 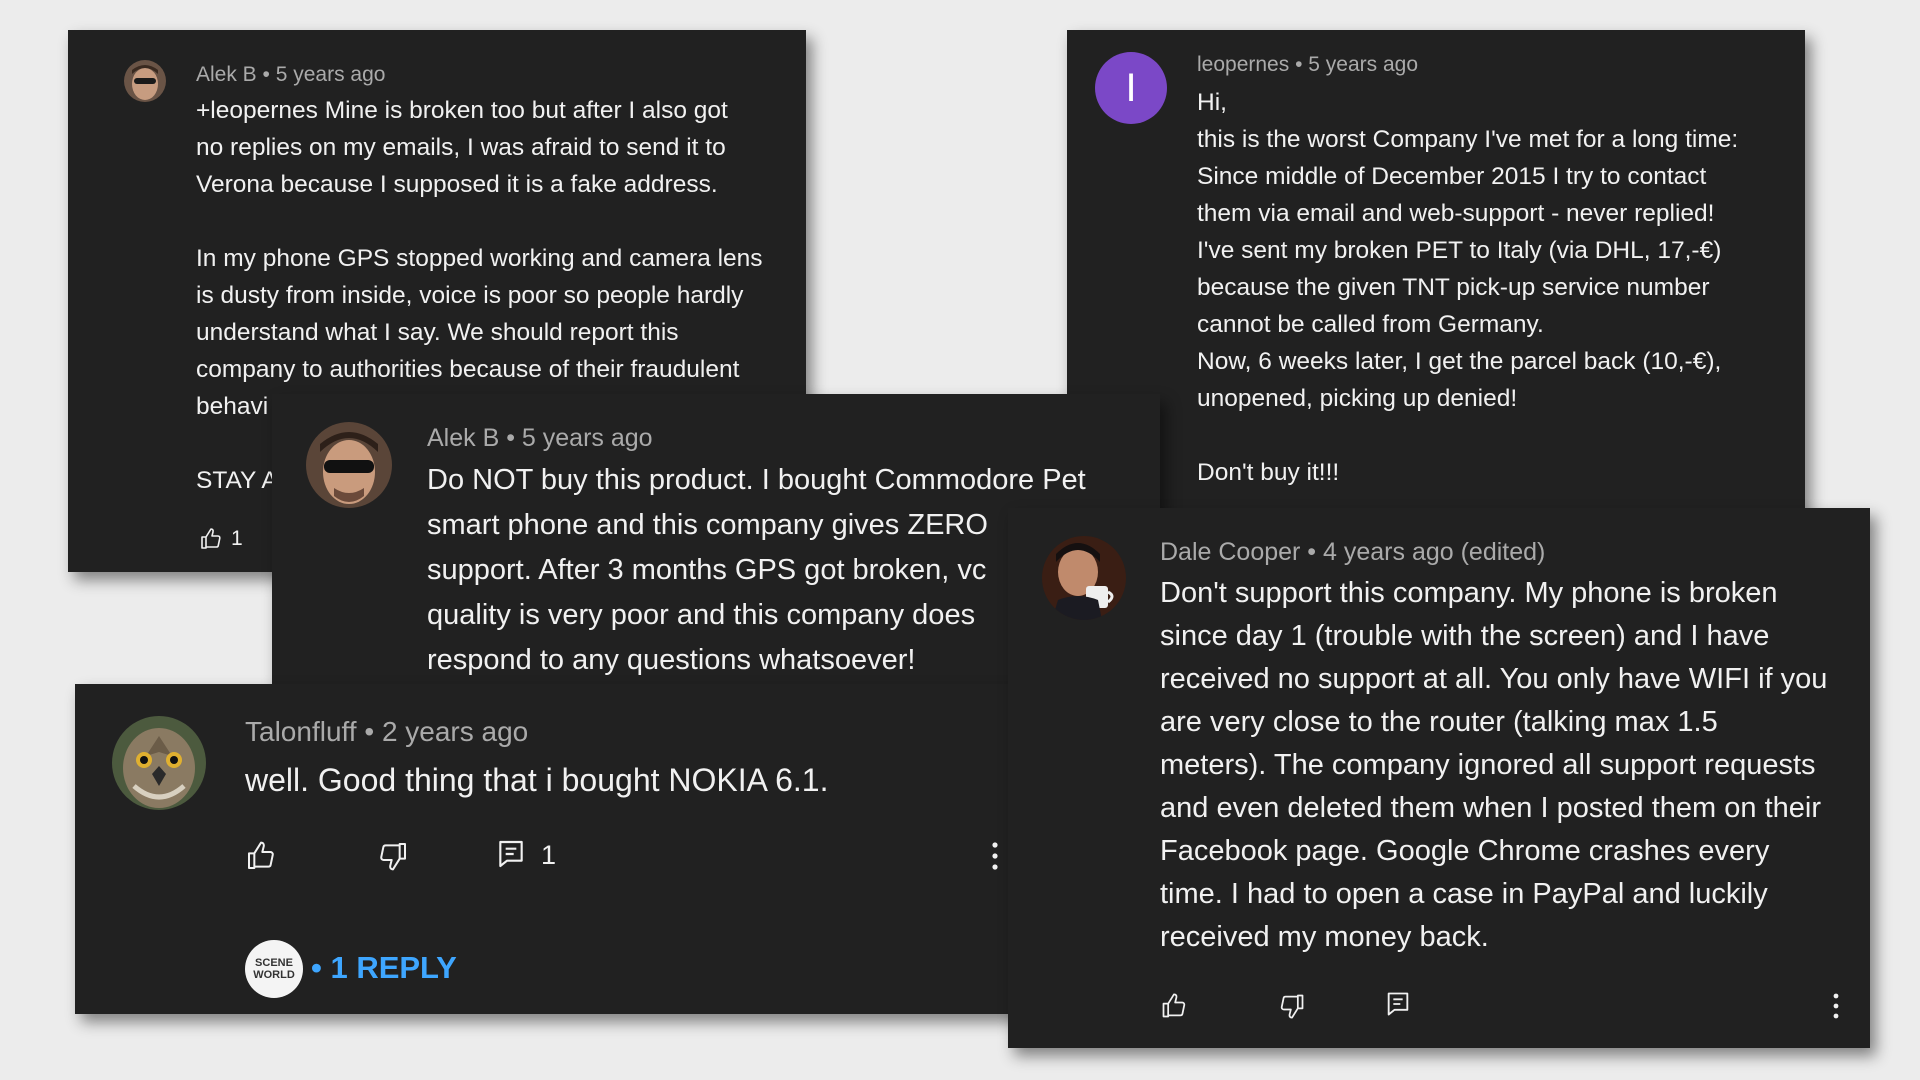 What do you see at coordinates (159, 763) in the screenshot?
I see `avatar-talonfluff` at bounding box center [159, 763].